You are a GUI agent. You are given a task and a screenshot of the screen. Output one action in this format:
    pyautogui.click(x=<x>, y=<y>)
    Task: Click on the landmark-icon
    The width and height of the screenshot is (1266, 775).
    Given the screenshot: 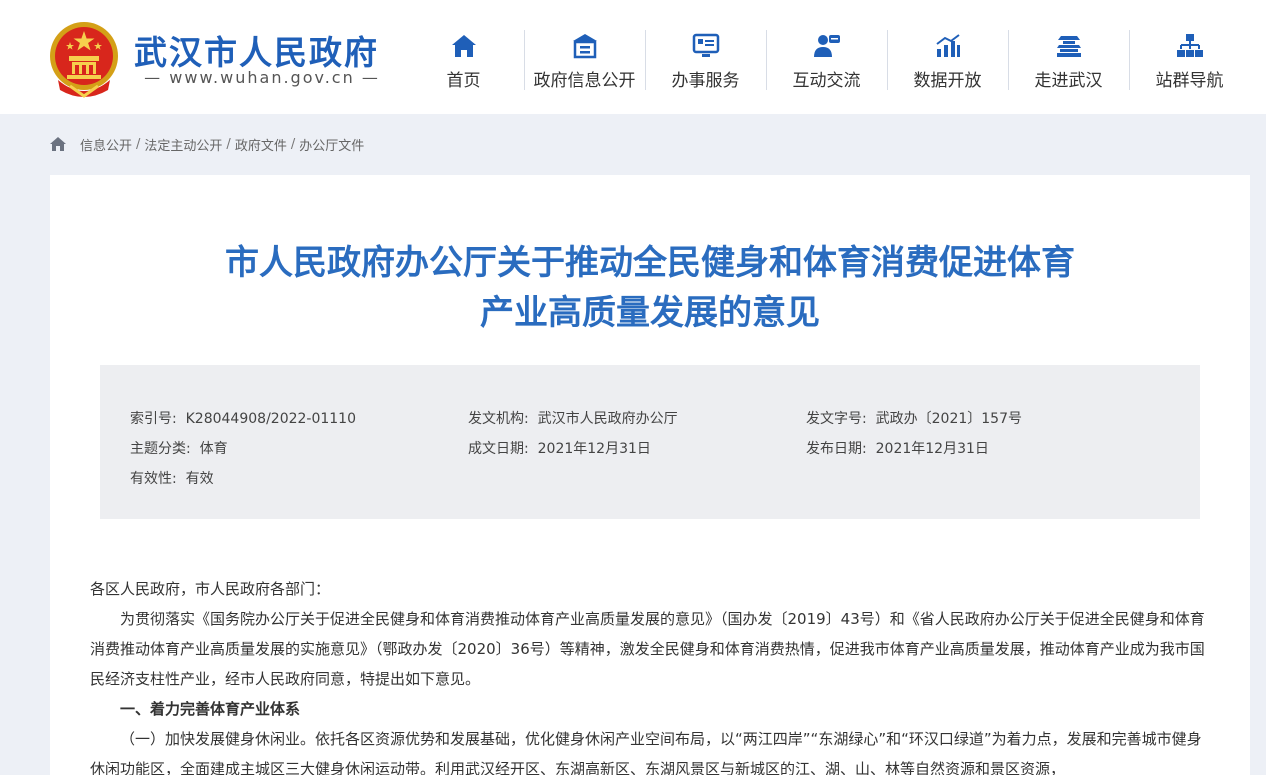 What is the action you would take?
    pyautogui.click(x=1068, y=46)
    